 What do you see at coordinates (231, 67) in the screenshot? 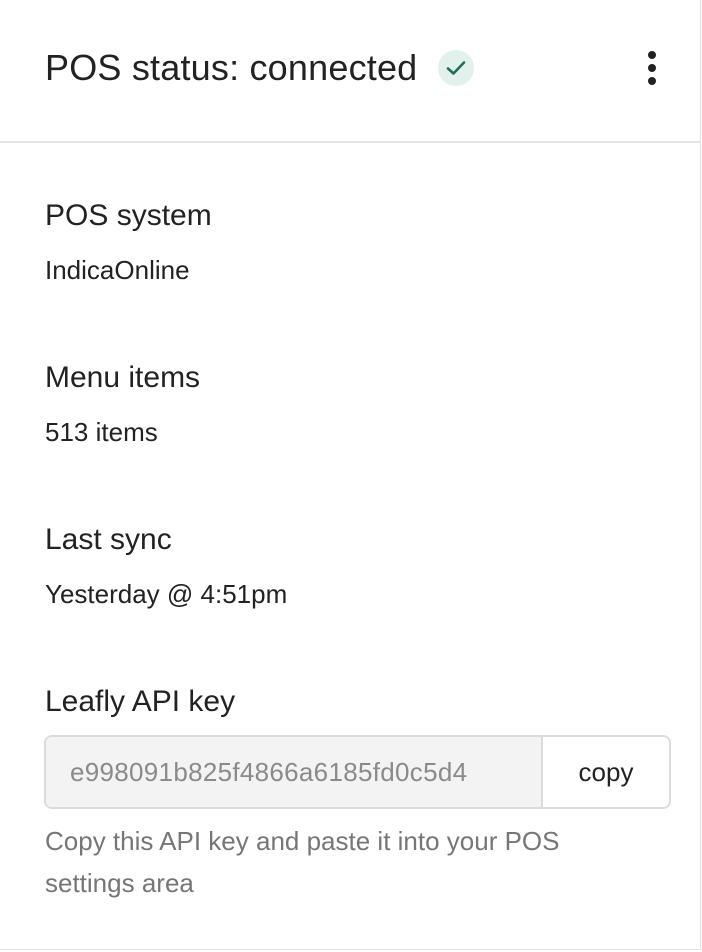
I see `page-title: POS status: connected` at bounding box center [231, 67].